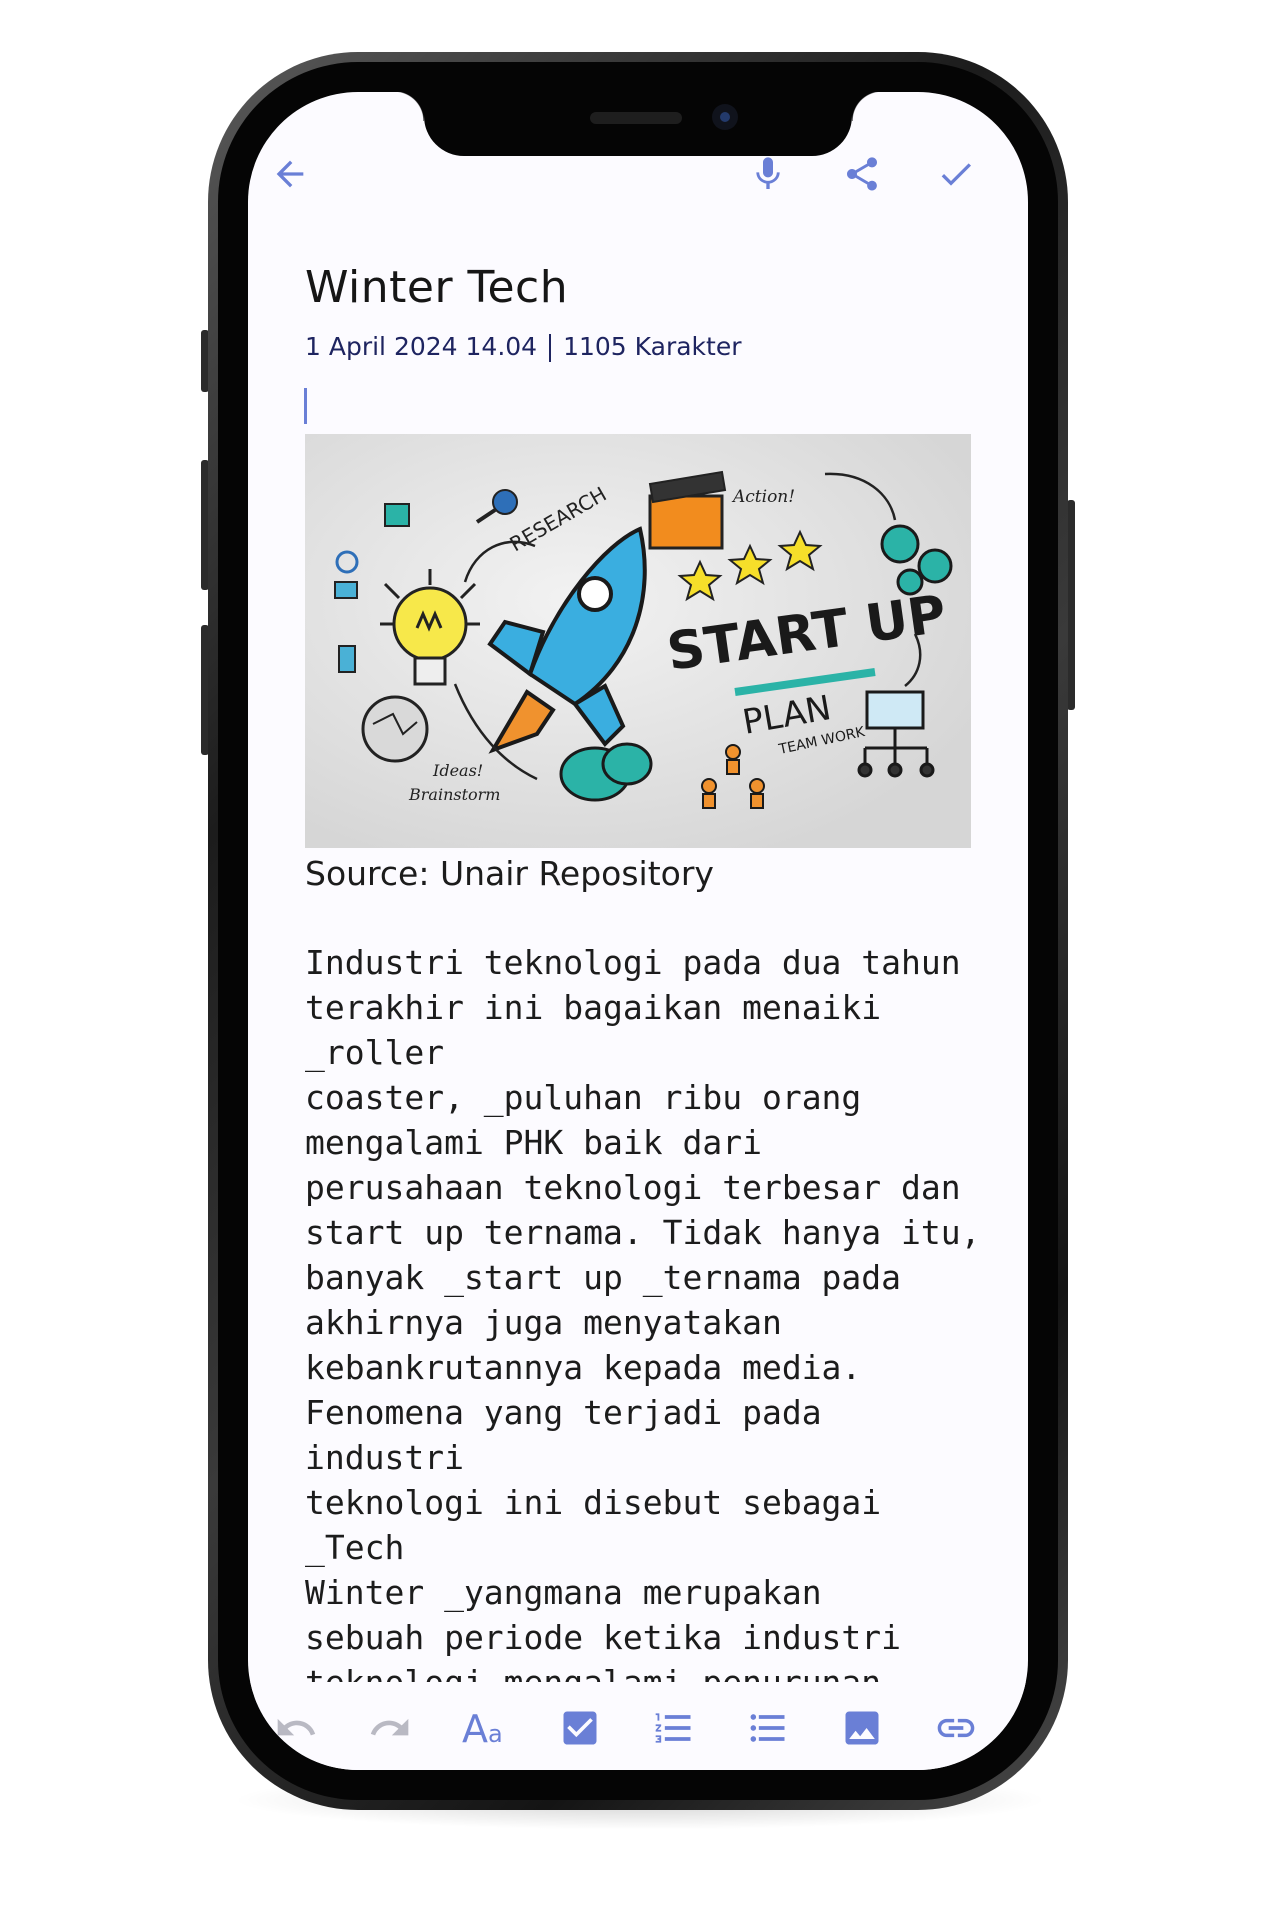  What do you see at coordinates (862, 174) in the screenshot?
I see `share-icon` at bounding box center [862, 174].